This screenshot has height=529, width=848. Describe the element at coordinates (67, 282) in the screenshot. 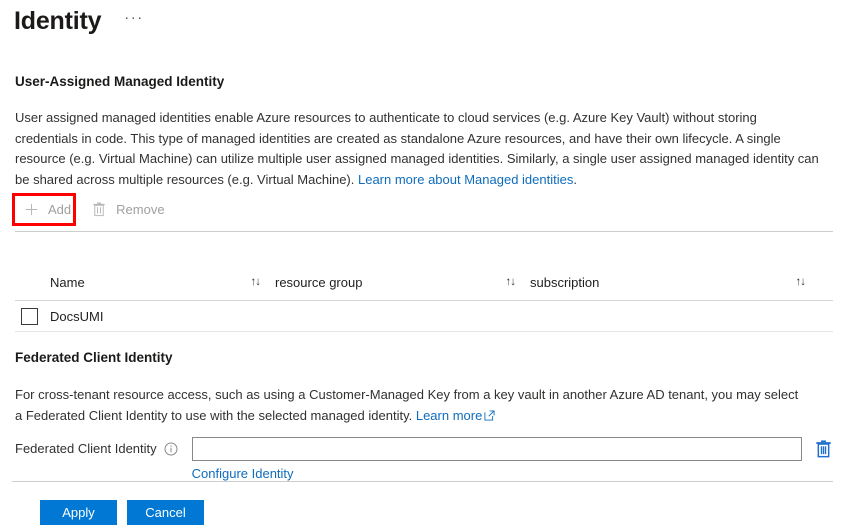

I see `column-header-name-label: Name` at that location.